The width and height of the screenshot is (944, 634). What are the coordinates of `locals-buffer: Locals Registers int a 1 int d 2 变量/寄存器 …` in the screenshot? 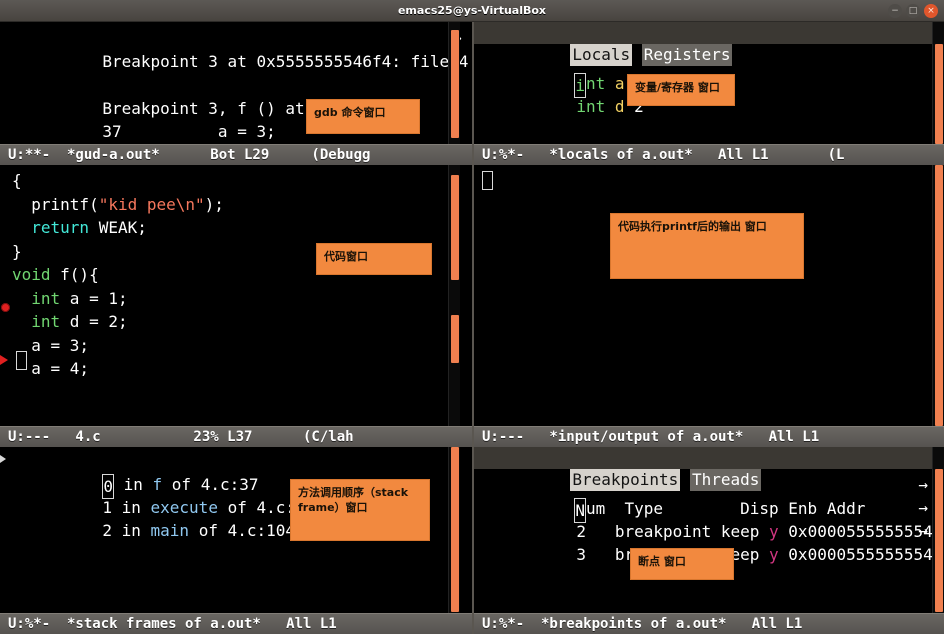 It's located at (709, 83).